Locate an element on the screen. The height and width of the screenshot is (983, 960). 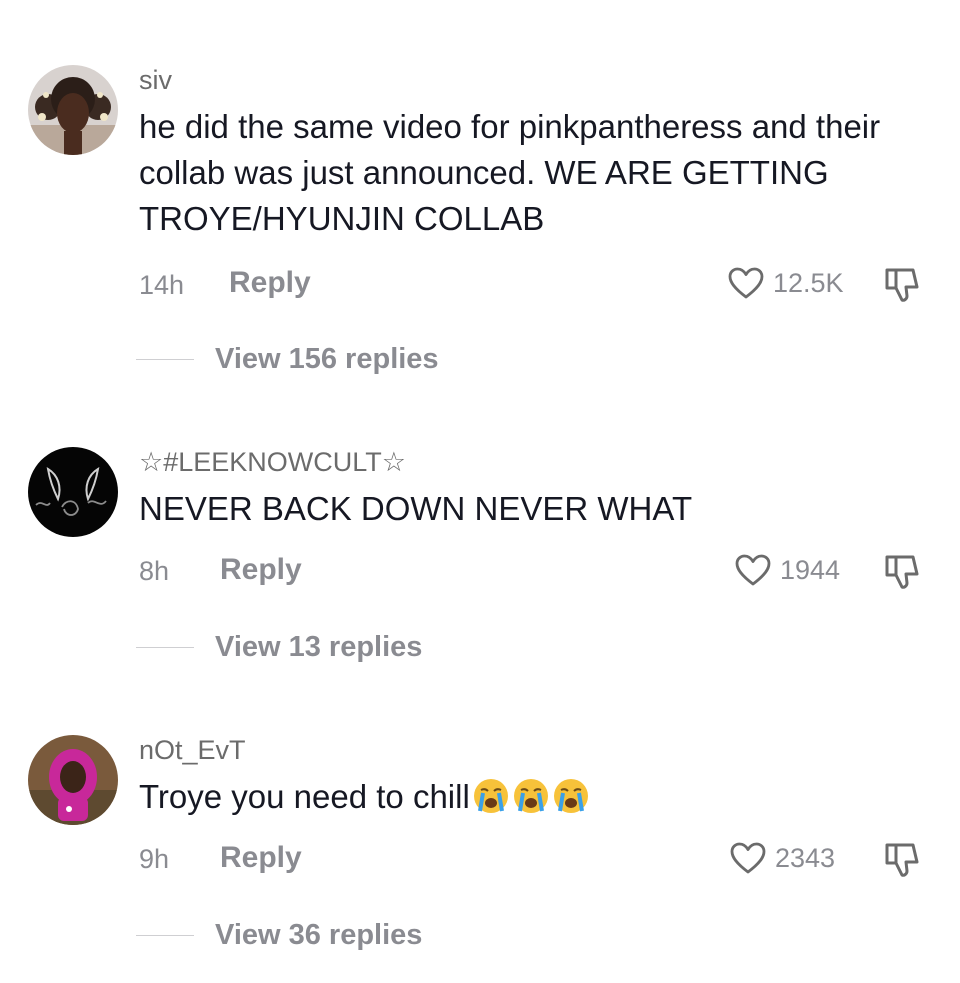
comment-timestamp: 14h is located at coordinates (162, 285).